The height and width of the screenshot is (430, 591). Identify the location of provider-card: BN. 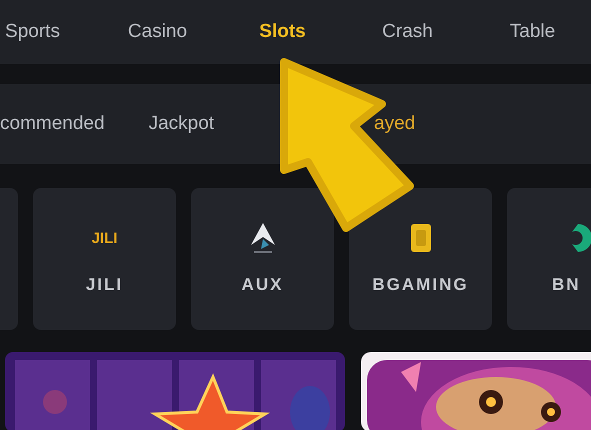
(549, 259).